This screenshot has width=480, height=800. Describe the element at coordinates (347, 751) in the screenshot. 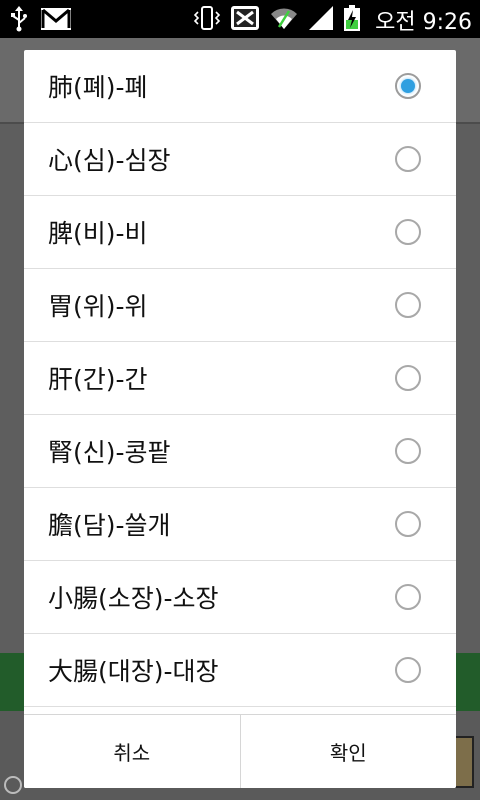

I see `ok-button: 확인` at that location.